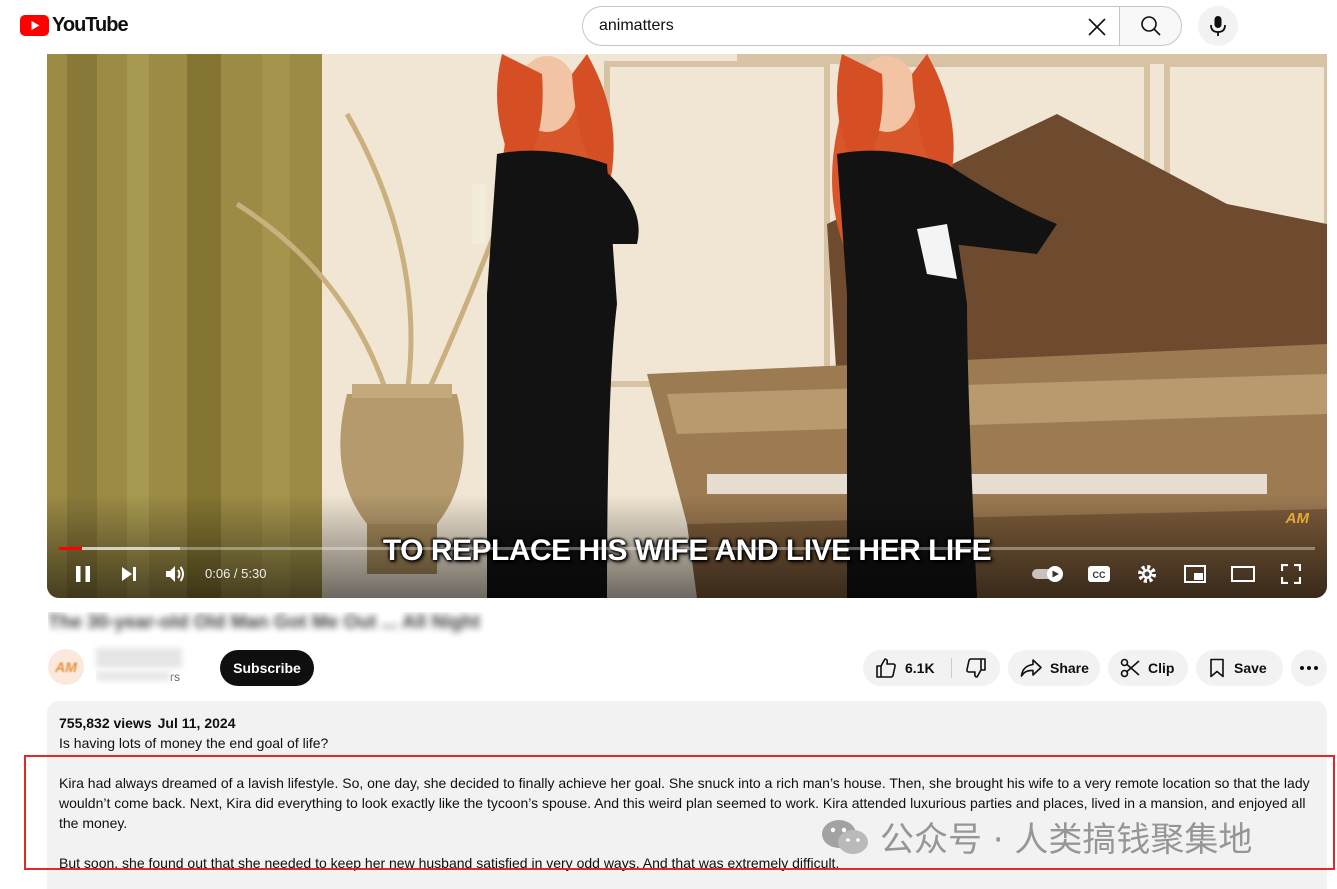 The image size is (1337, 889). I want to click on watermark-text: 公众号 · 人类搞钱聚集地, so click(1066, 840).